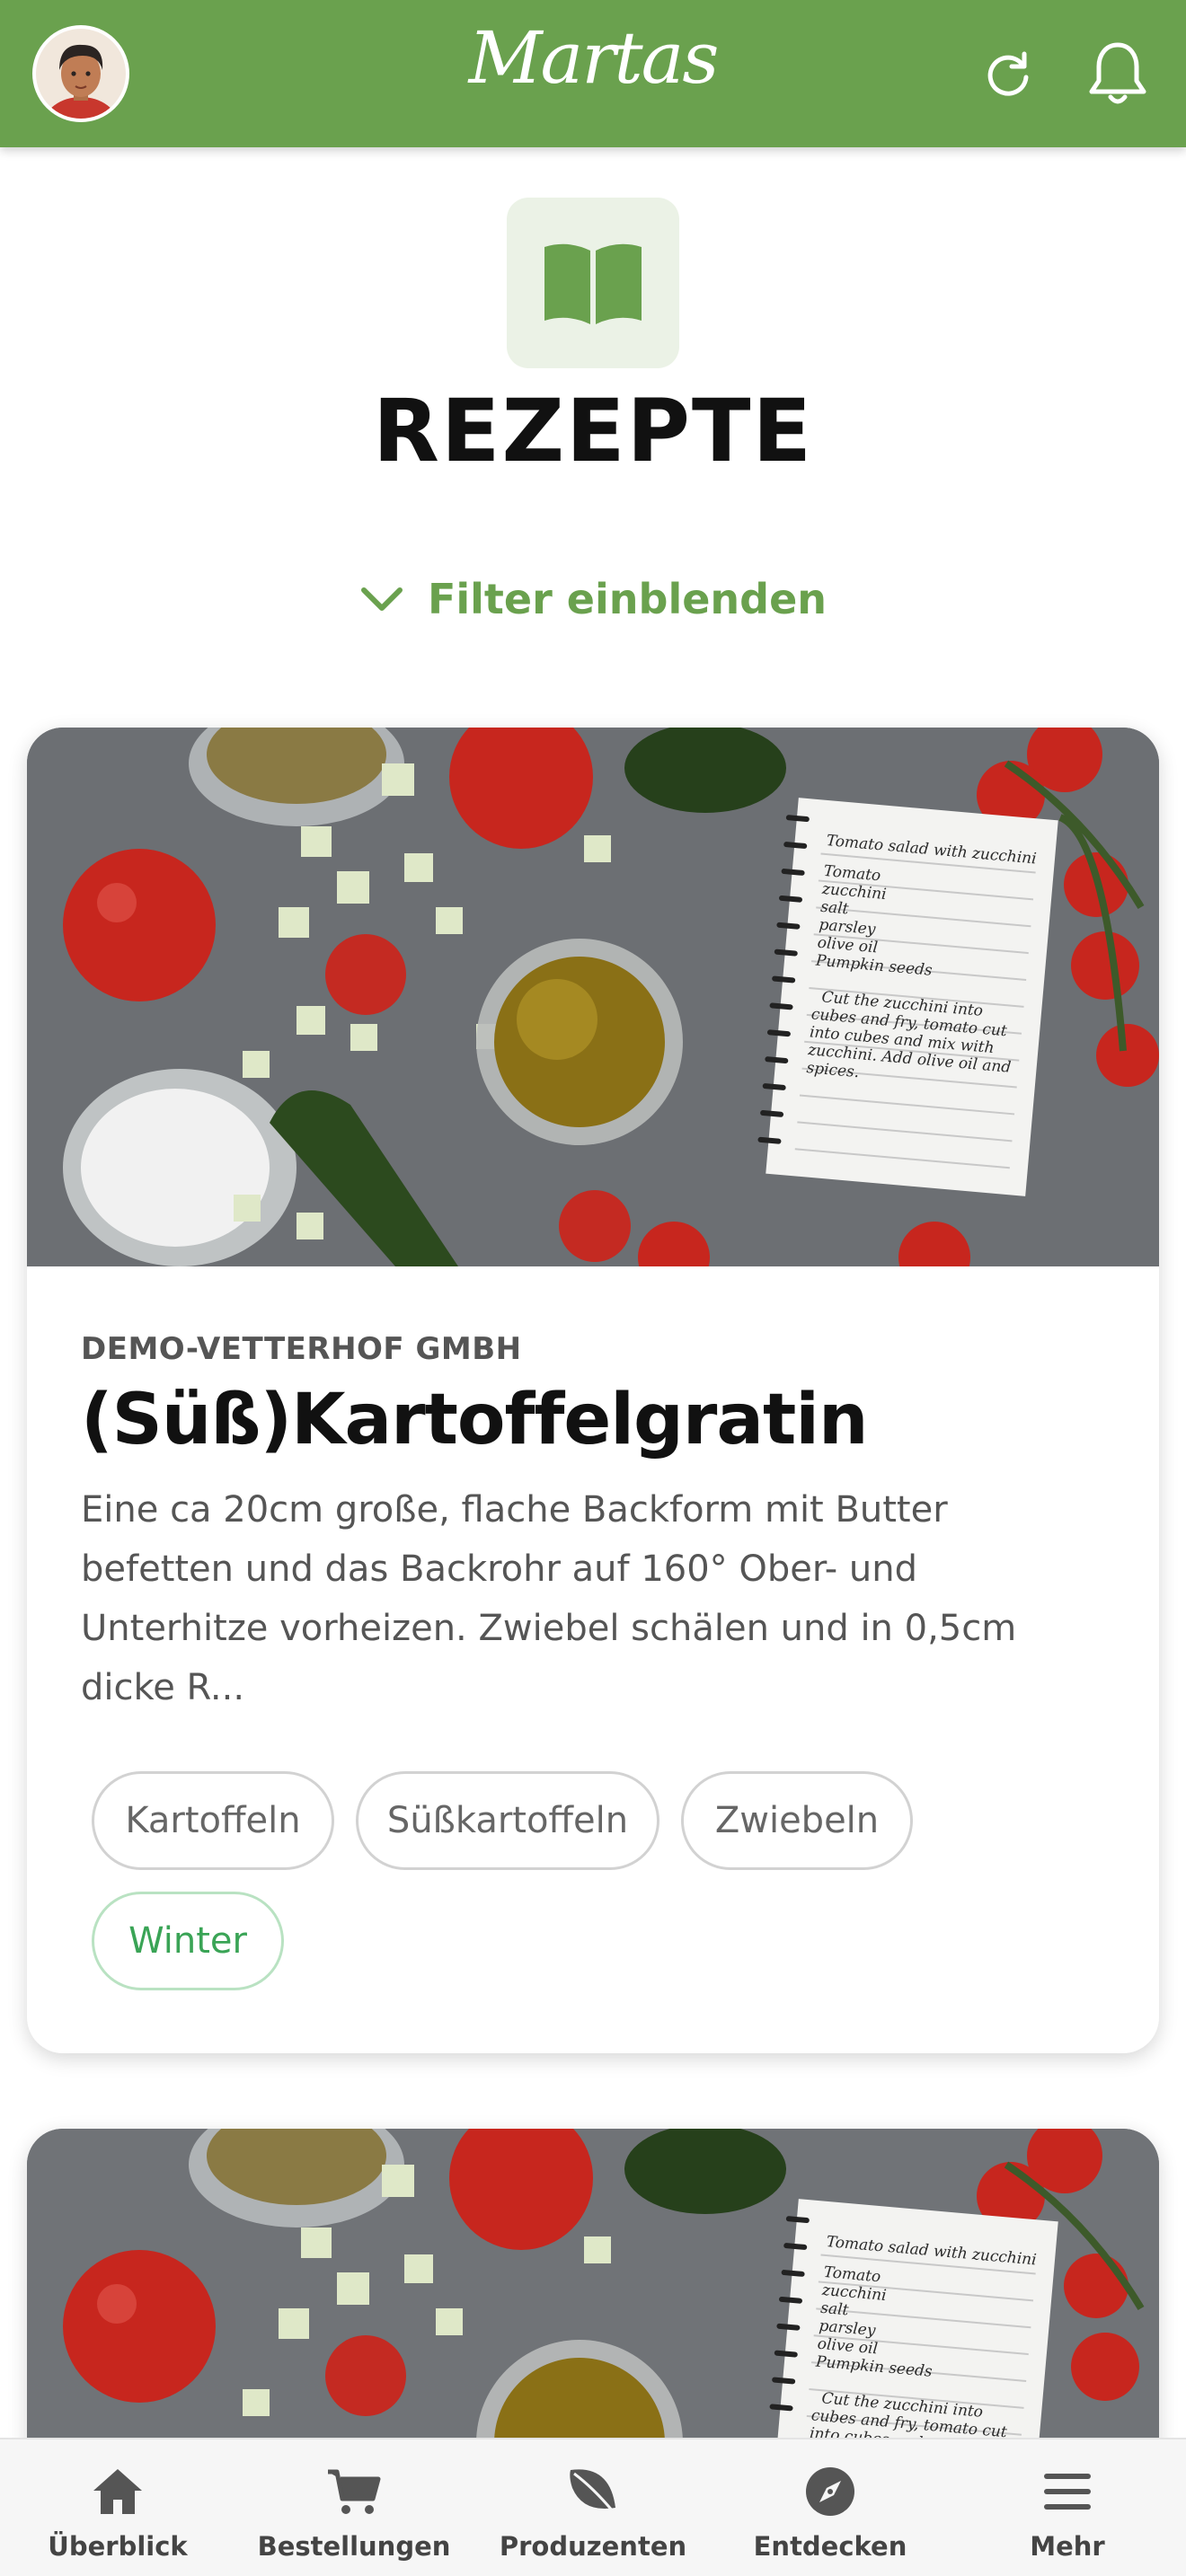 Image resolution: width=1186 pixels, height=2576 pixels. What do you see at coordinates (593, 73) in the screenshot?
I see `app-header: Martas` at bounding box center [593, 73].